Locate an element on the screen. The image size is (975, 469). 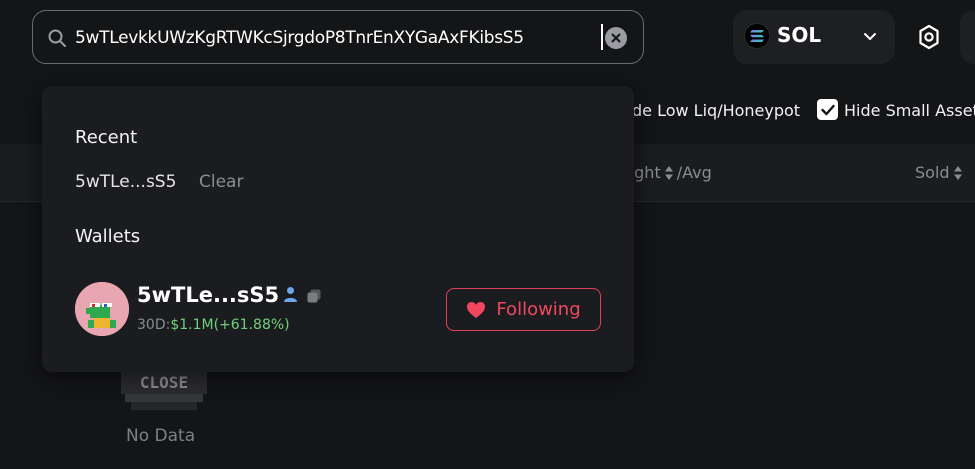
heart-icon is located at coordinates (476, 309).